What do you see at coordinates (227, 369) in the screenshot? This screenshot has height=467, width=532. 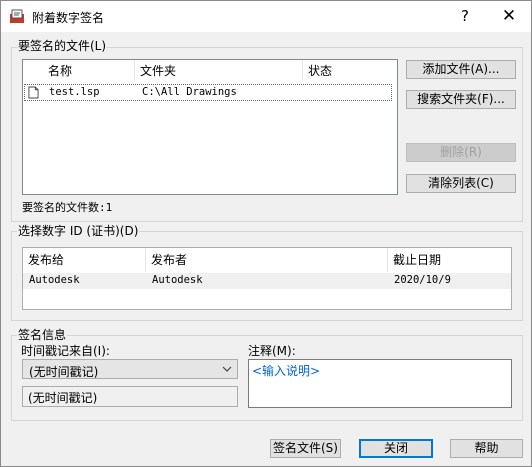 I see `chevron-down-icon` at bounding box center [227, 369].